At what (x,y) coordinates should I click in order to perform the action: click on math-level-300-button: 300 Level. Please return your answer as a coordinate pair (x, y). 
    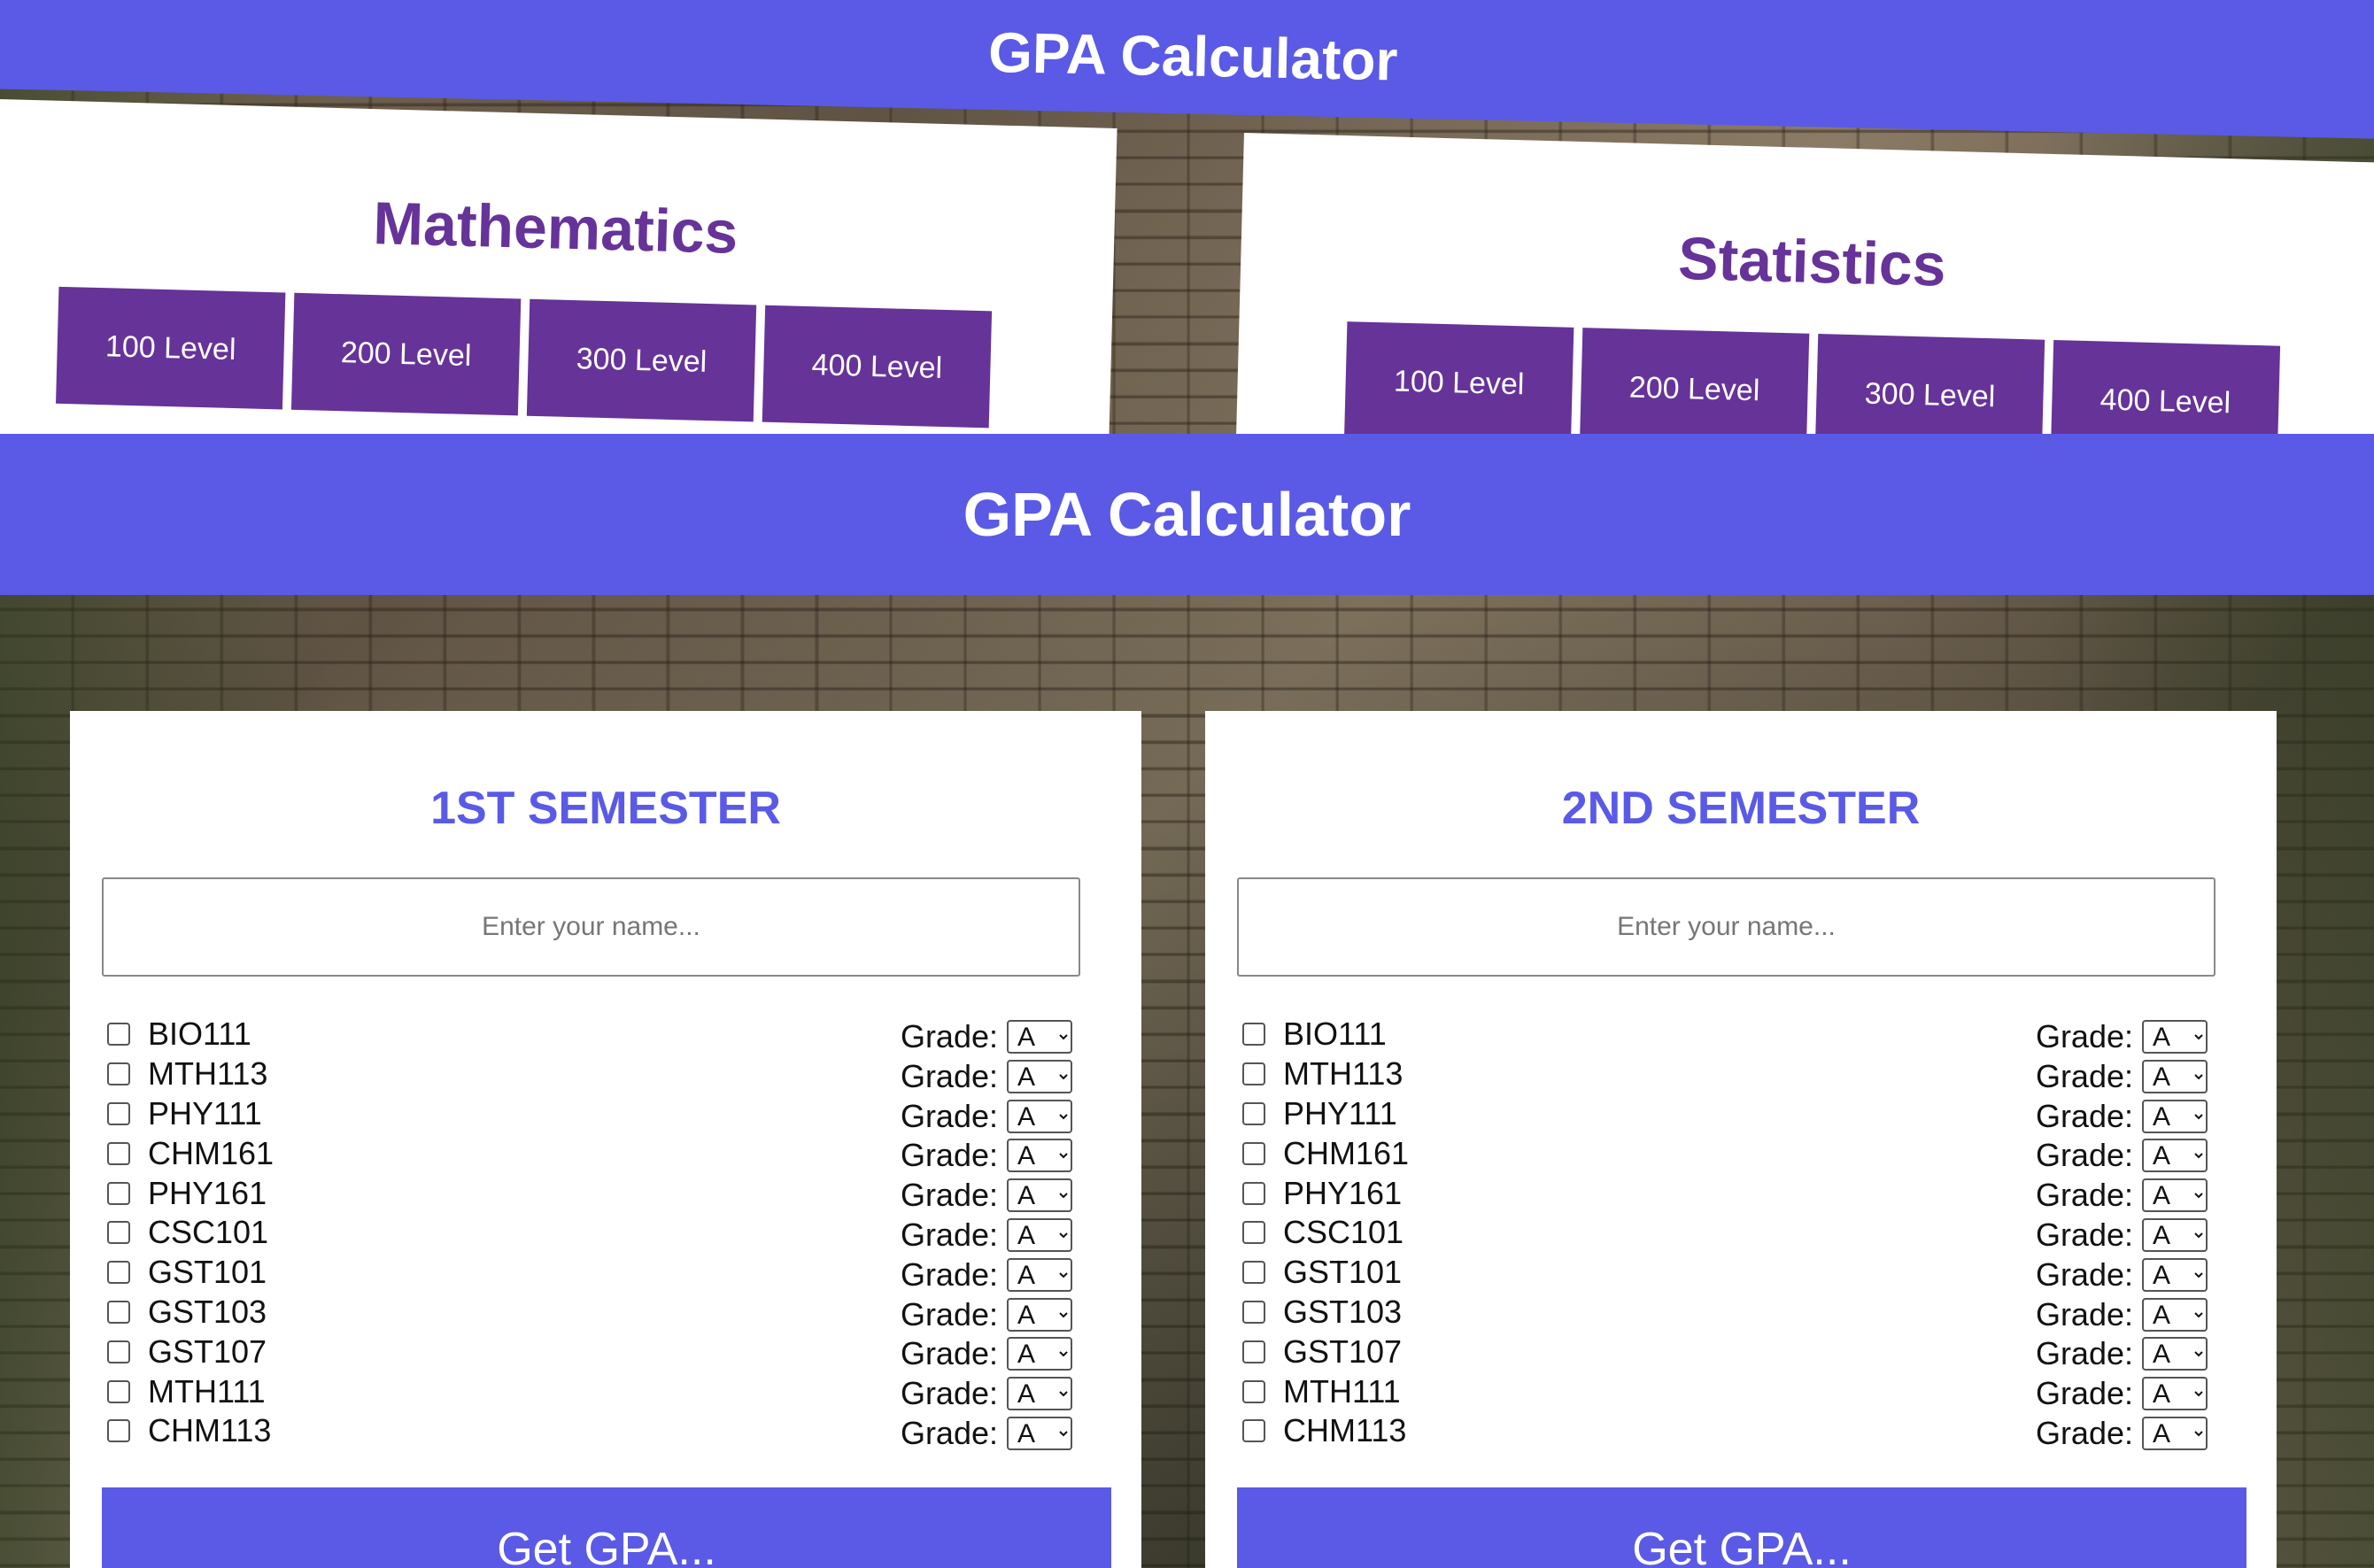
    Looking at the image, I should click on (641, 360).